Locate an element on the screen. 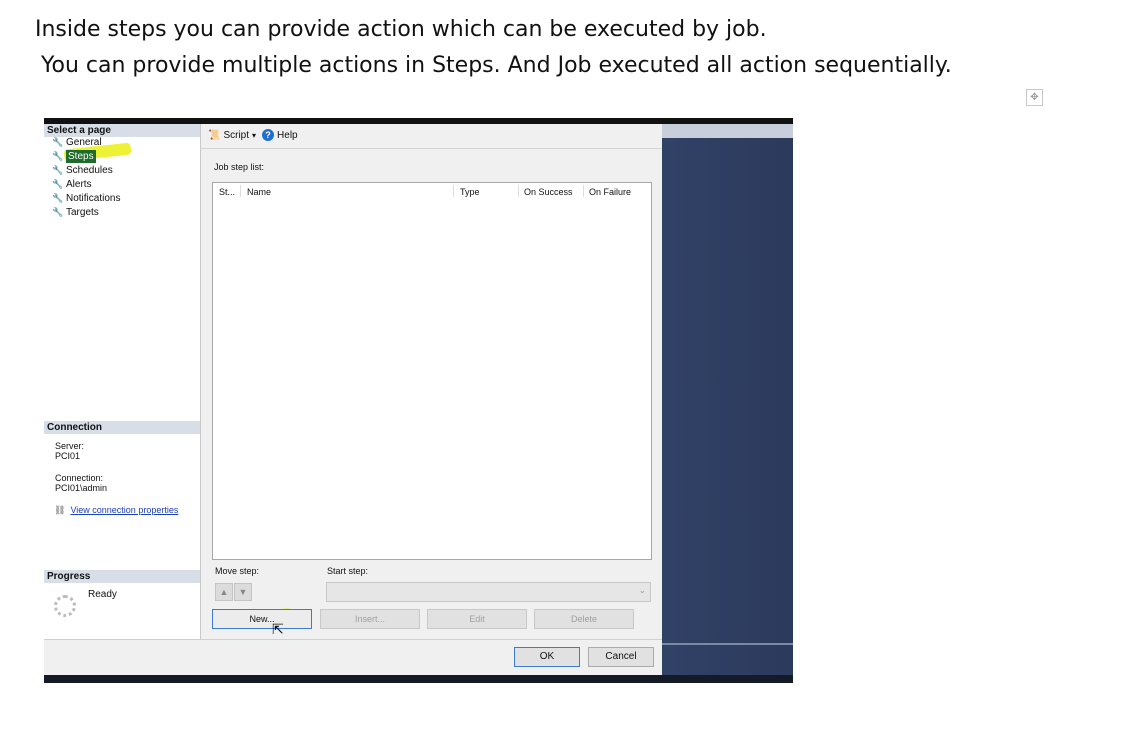 The image size is (1125, 730). script-button: 📜 Script ▾ is located at coordinates (232, 135).